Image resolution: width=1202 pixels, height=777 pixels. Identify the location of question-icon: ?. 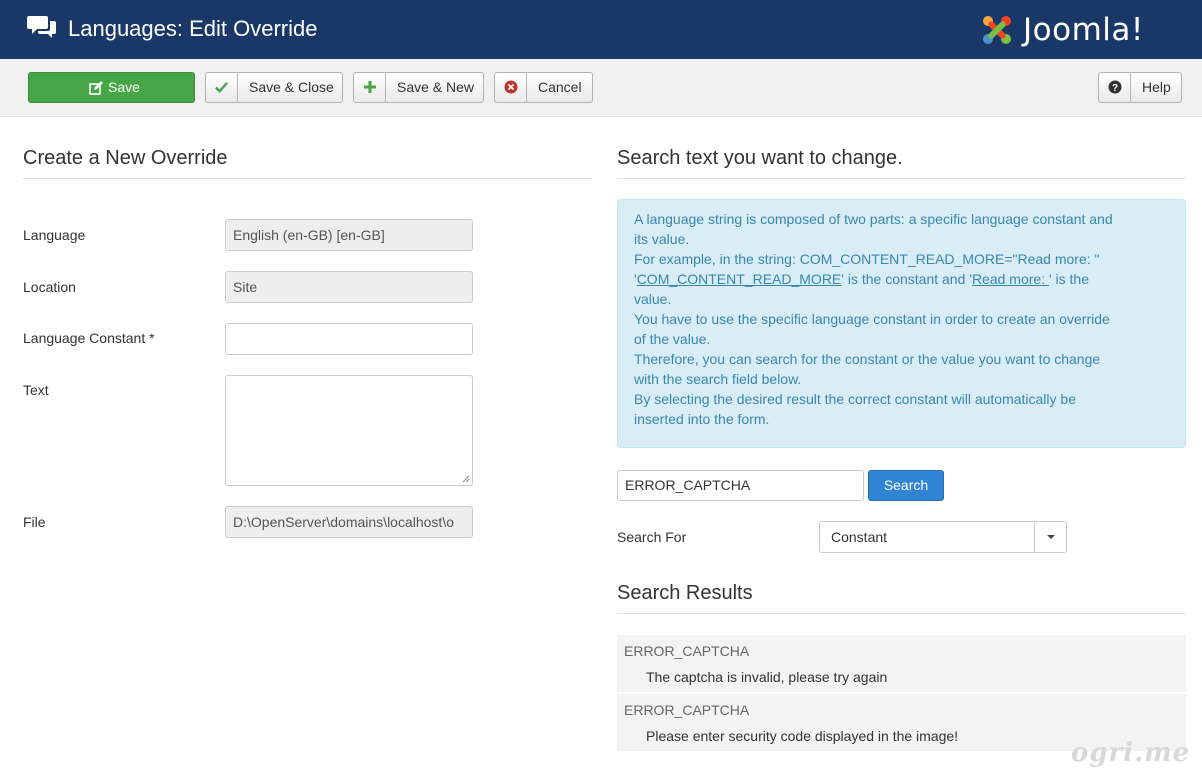
(1115, 87).